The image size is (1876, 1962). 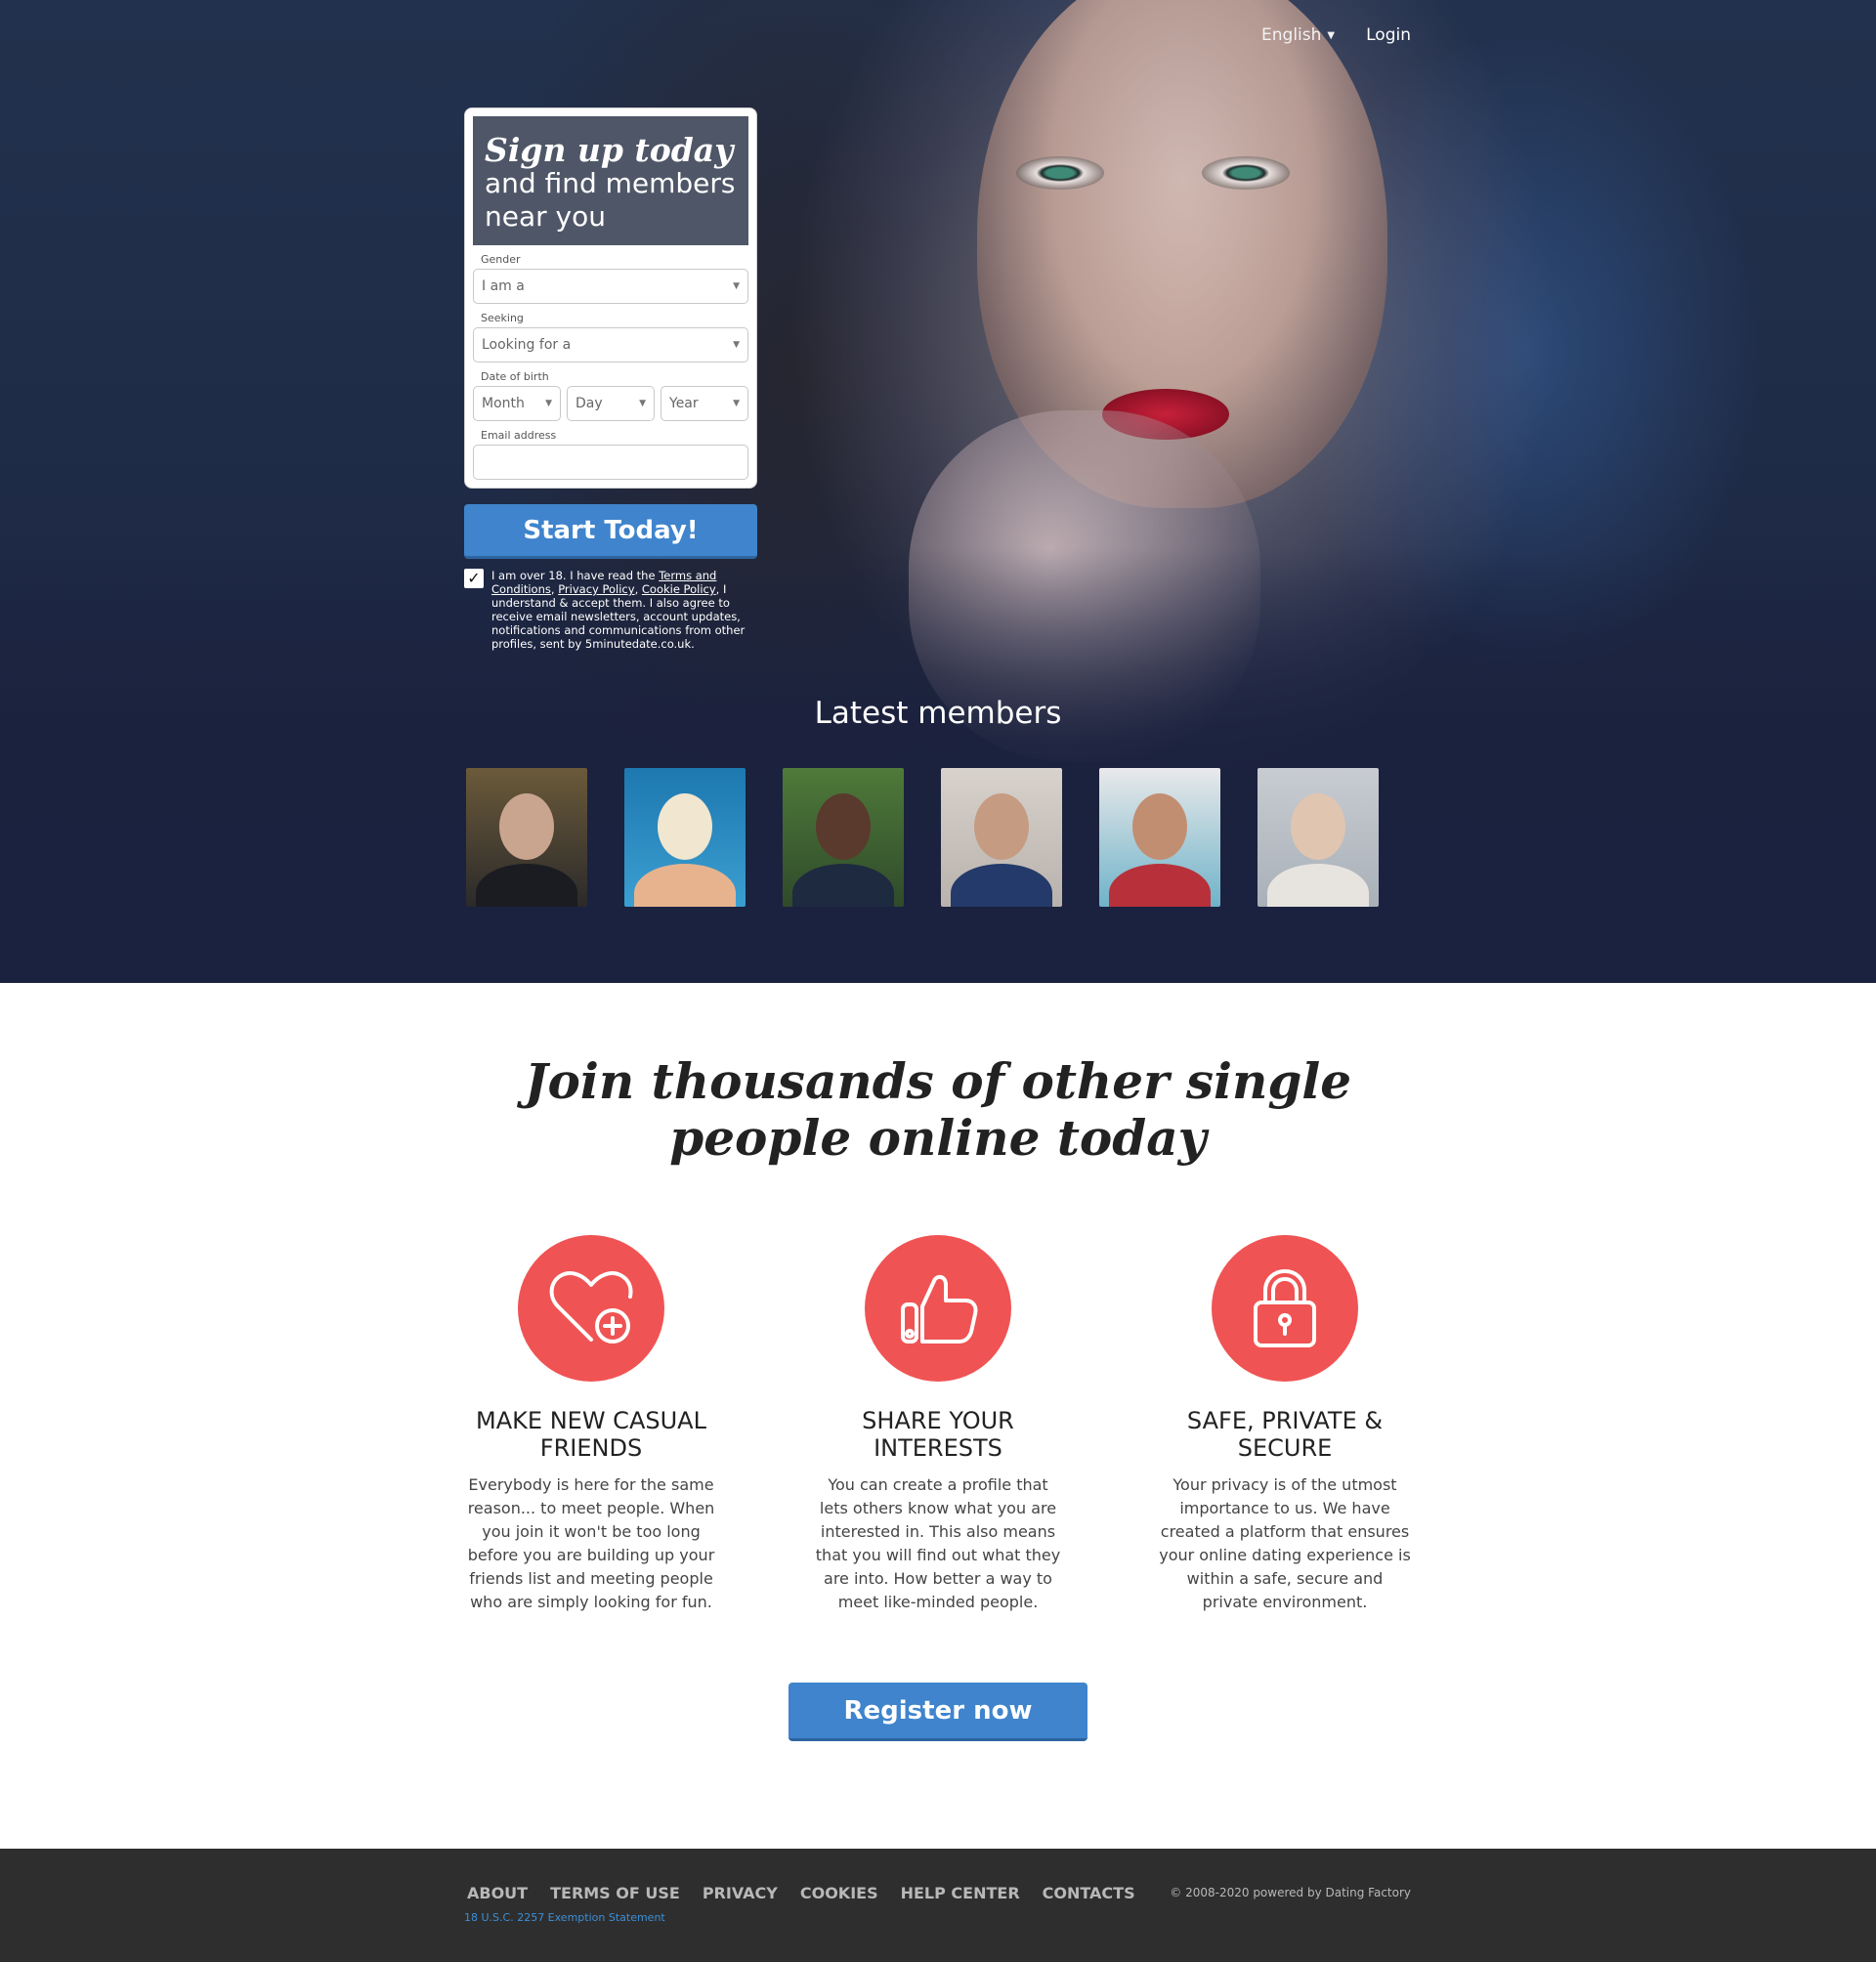 I want to click on dob-day-value: Day, so click(x=589, y=404).